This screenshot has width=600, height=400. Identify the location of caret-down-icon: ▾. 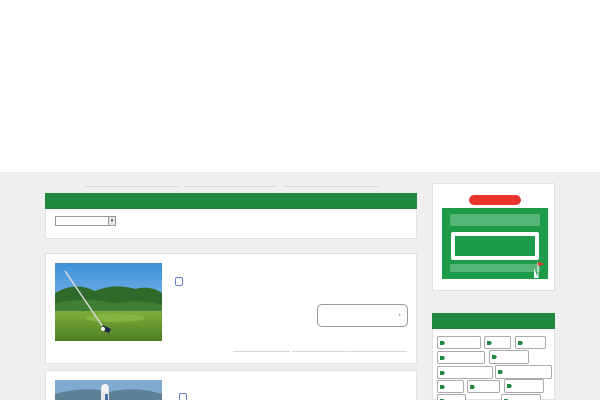
(111, 221).